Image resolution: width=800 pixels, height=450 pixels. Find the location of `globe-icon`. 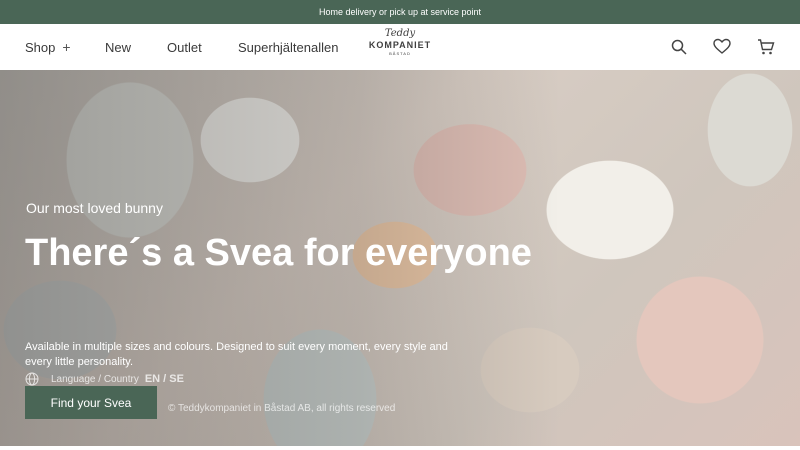

globe-icon is located at coordinates (32, 379).